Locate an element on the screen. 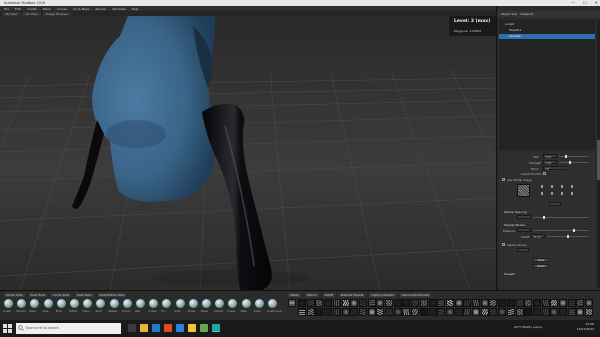 The height and width of the screenshot is (337, 600). task-view-icon is located at coordinates (132, 328).